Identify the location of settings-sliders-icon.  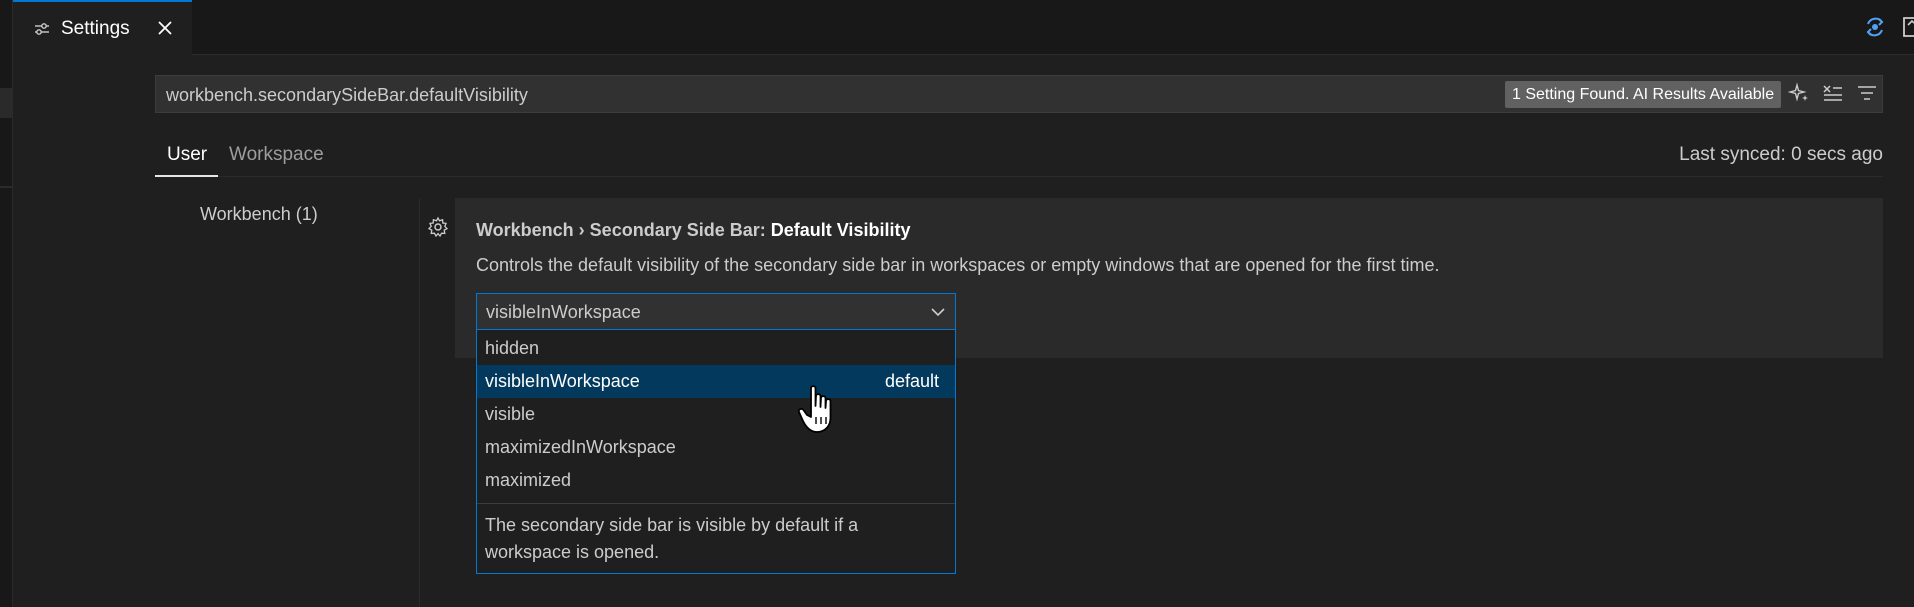
(42, 28).